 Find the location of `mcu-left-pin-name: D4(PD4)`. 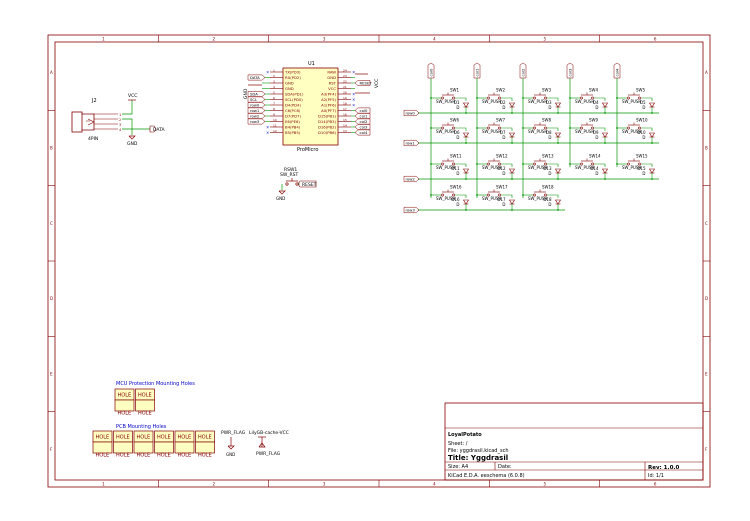

mcu-left-pin-name: D4(PD4) is located at coordinates (293, 104).